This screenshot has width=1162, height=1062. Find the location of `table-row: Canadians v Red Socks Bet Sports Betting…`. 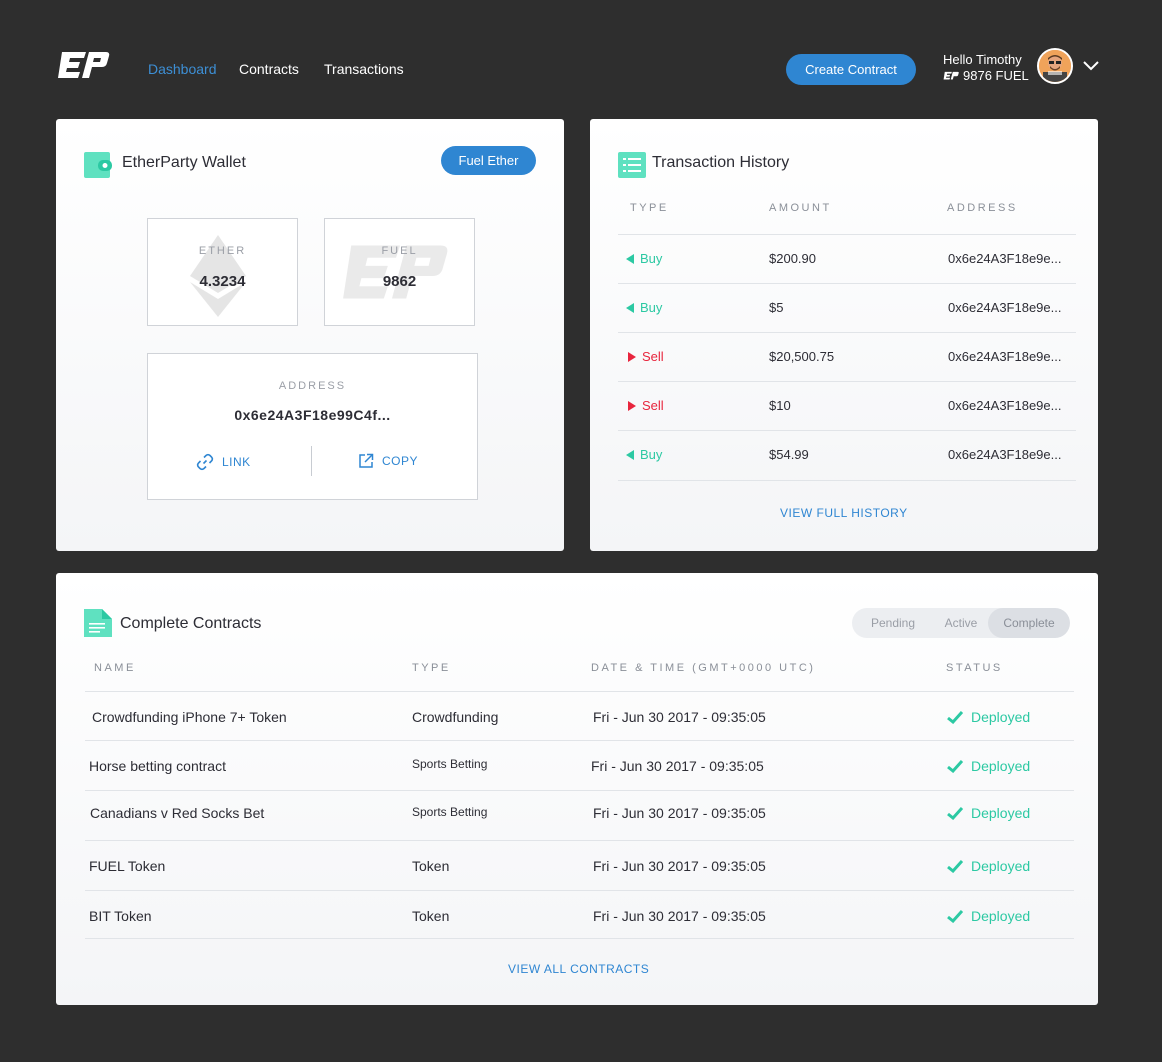

table-row: Canadians v Red Socks Bet Sports Betting… is located at coordinates (579, 815).